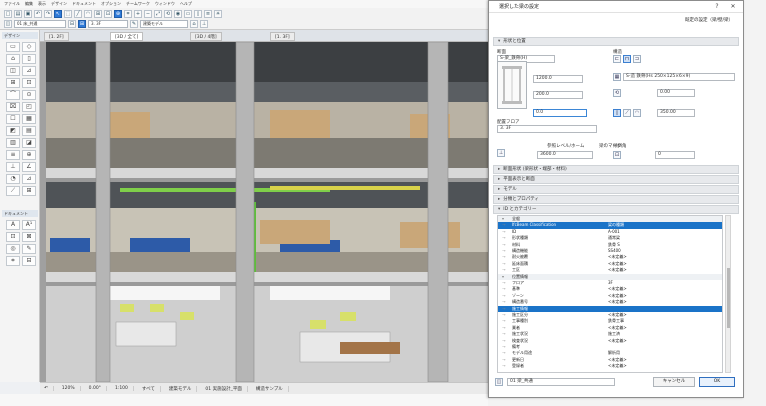 The width and height of the screenshot is (766, 406). I want to click on tool-icon: ⟋, so click(13, 191).